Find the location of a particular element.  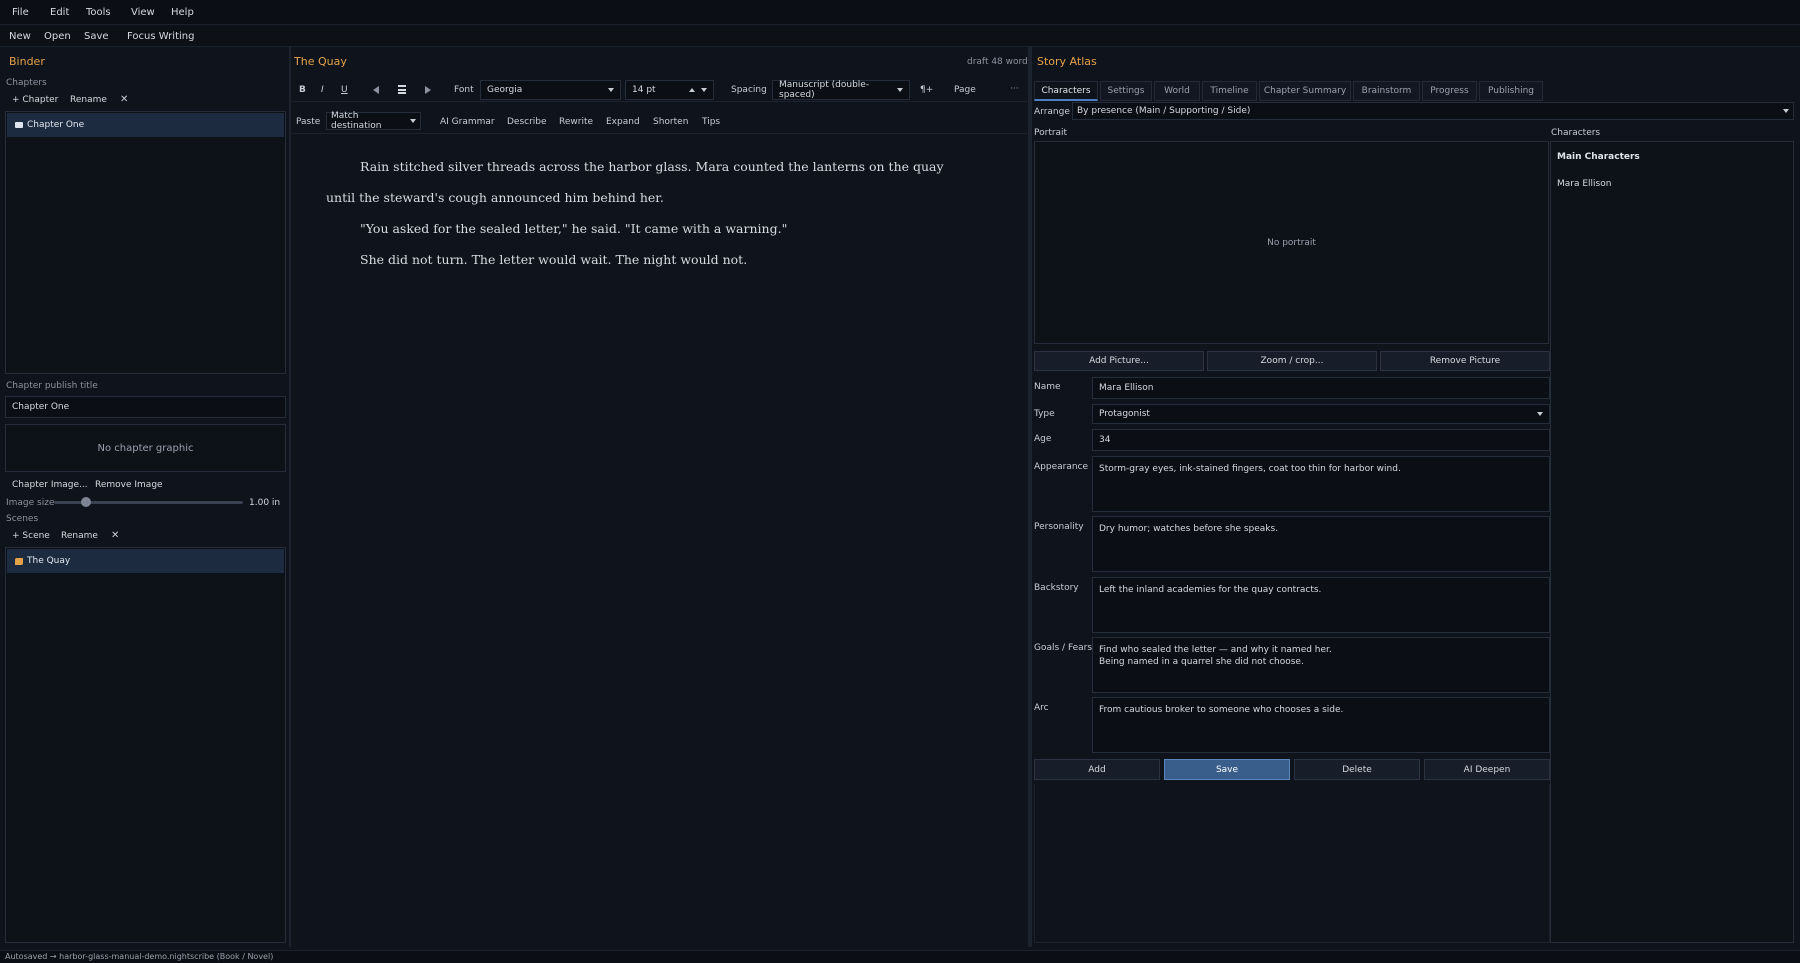

increase-icon is located at coordinates (692, 90).